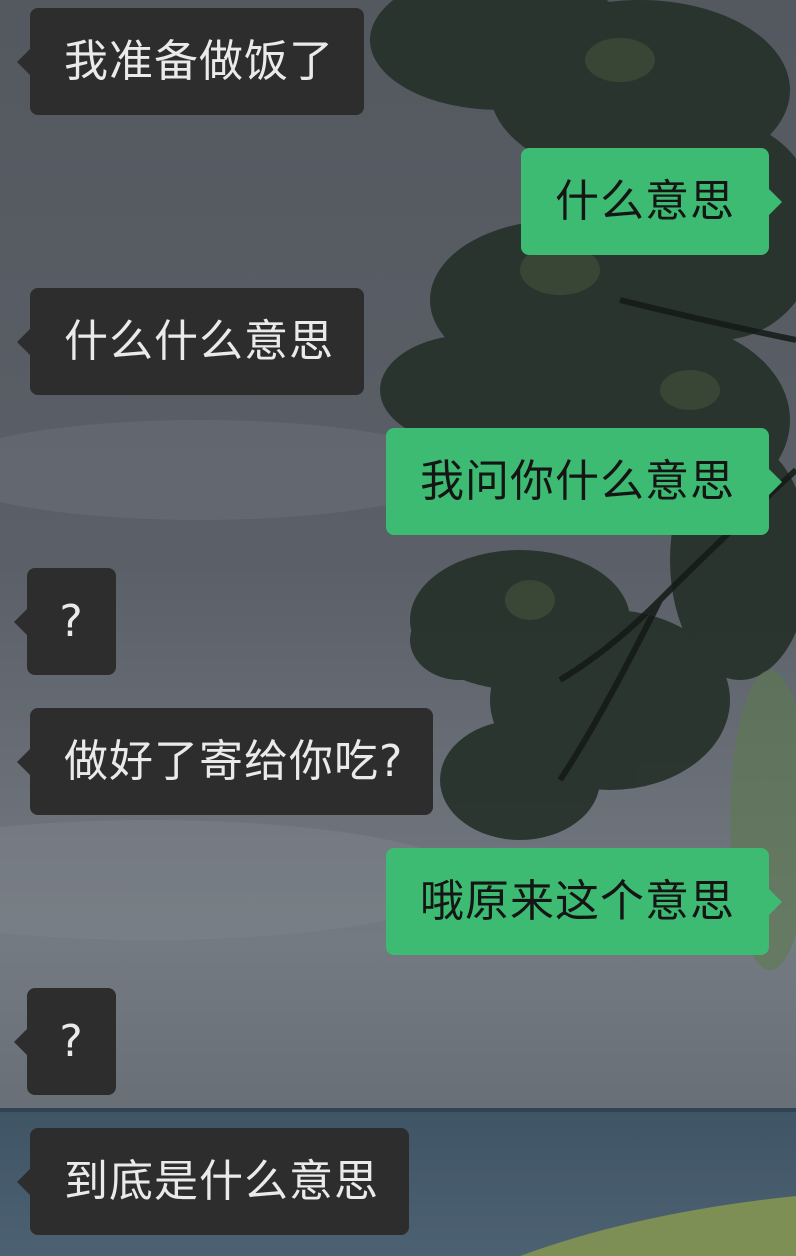 Image resolution: width=796 pixels, height=1256 pixels. What do you see at coordinates (584, 481) in the screenshot?
I see `message-bubble-outgoing: 我问你什么意思` at bounding box center [584, 481].